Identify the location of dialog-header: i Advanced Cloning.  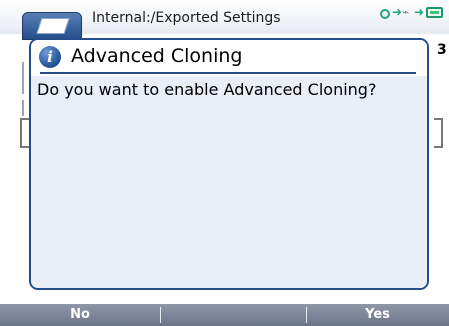
(229, 57).